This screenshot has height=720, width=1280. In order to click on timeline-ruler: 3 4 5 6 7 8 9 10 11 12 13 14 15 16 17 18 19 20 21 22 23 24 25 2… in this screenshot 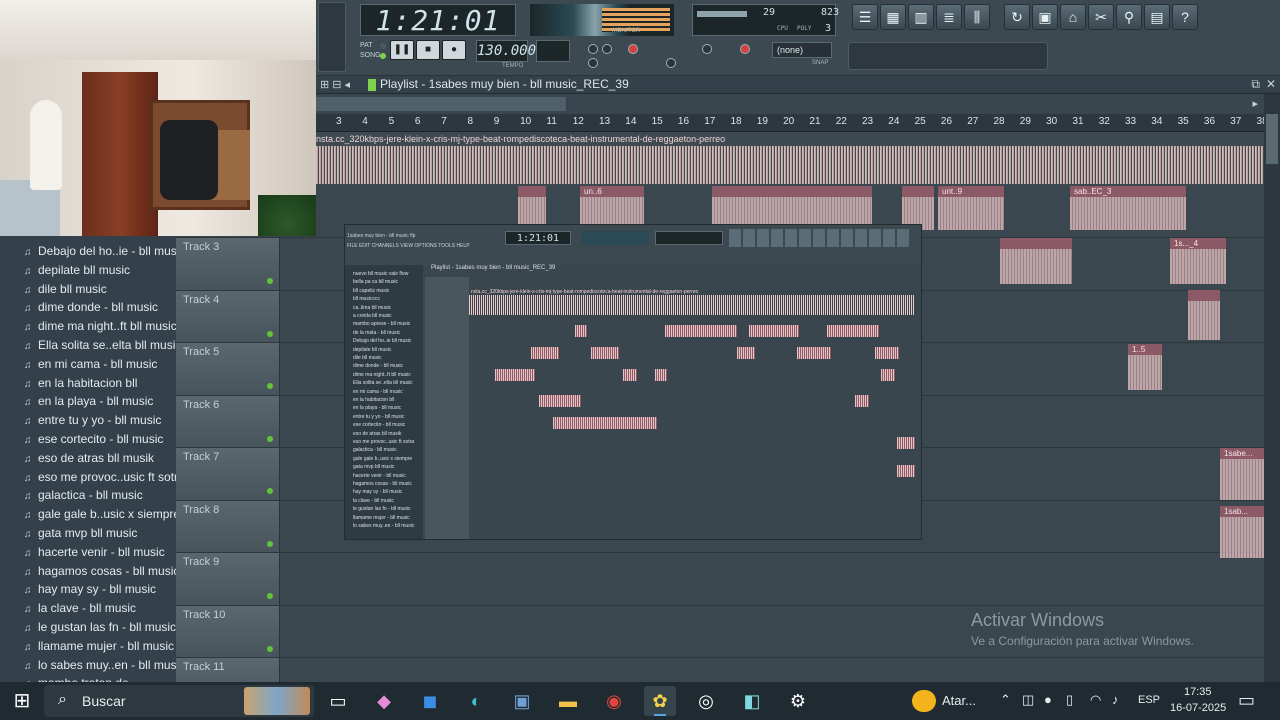, I will do `click(798, 123)`.